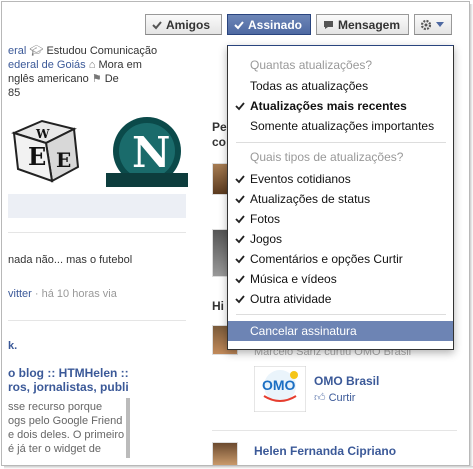 The width and height of the screenshot is (473, 469). I want to click on right-heading-1a: Pe, so click(219, 127).